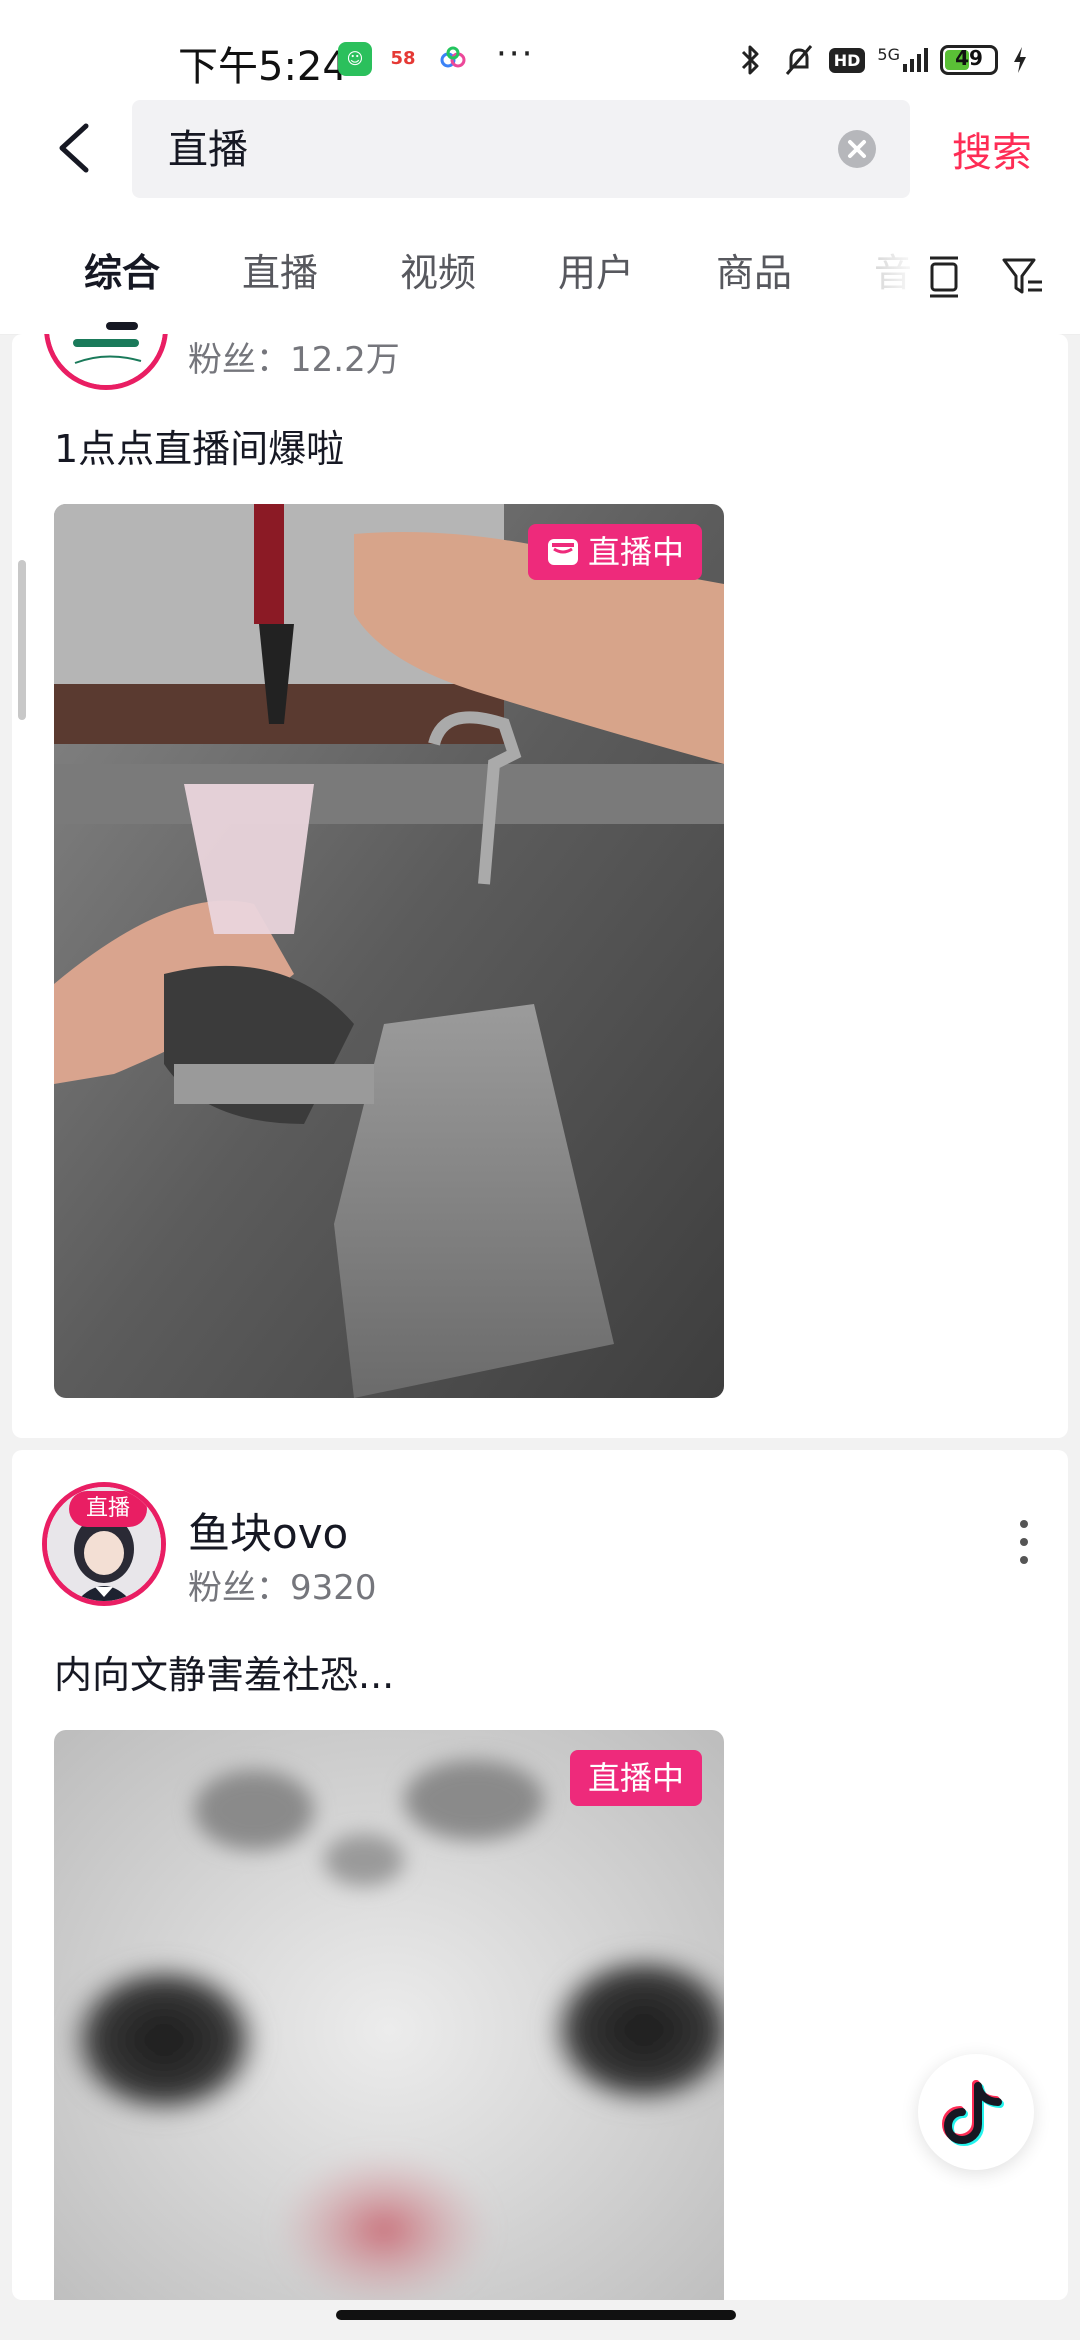  Describe the element at coordinates (536, 2315) in the screenshot. I see `home-indicator` at that location.